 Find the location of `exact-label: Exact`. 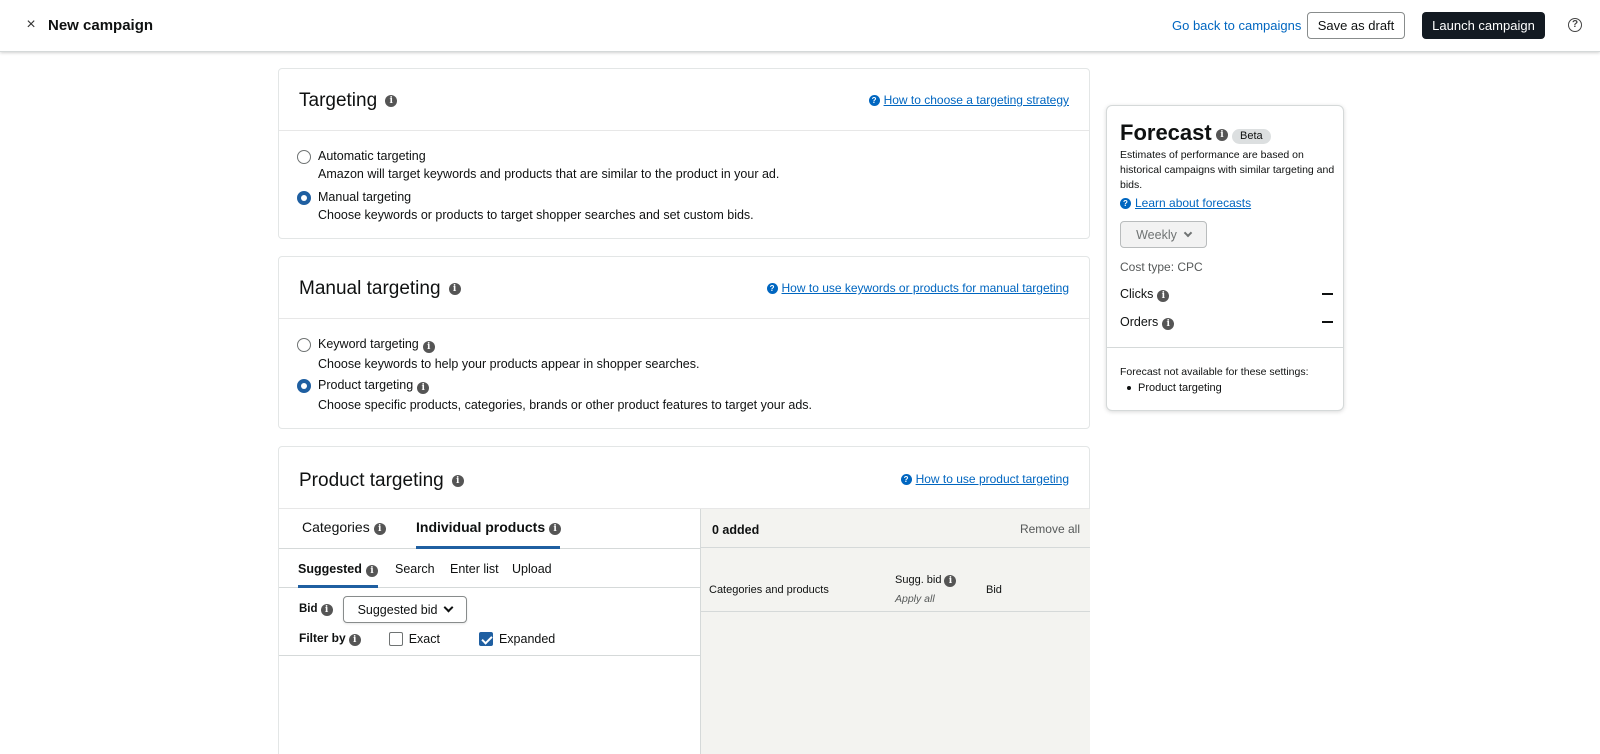

exact-label: Exact is located at coordinates (424, 638).